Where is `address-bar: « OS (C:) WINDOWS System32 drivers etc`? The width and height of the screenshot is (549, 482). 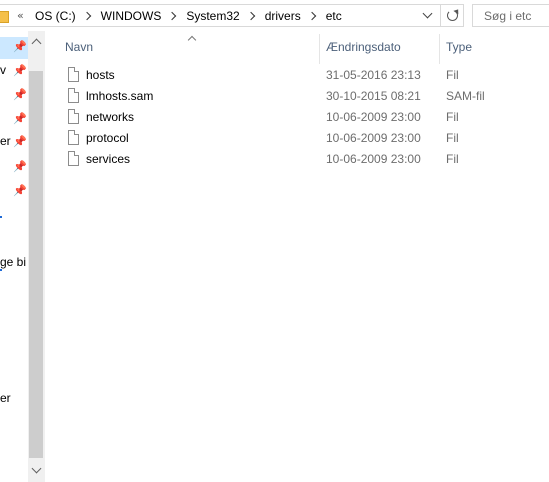 address-bar: « OS (C:) WINDOWS System32 drivers etc is located at coordinates (220, 15).